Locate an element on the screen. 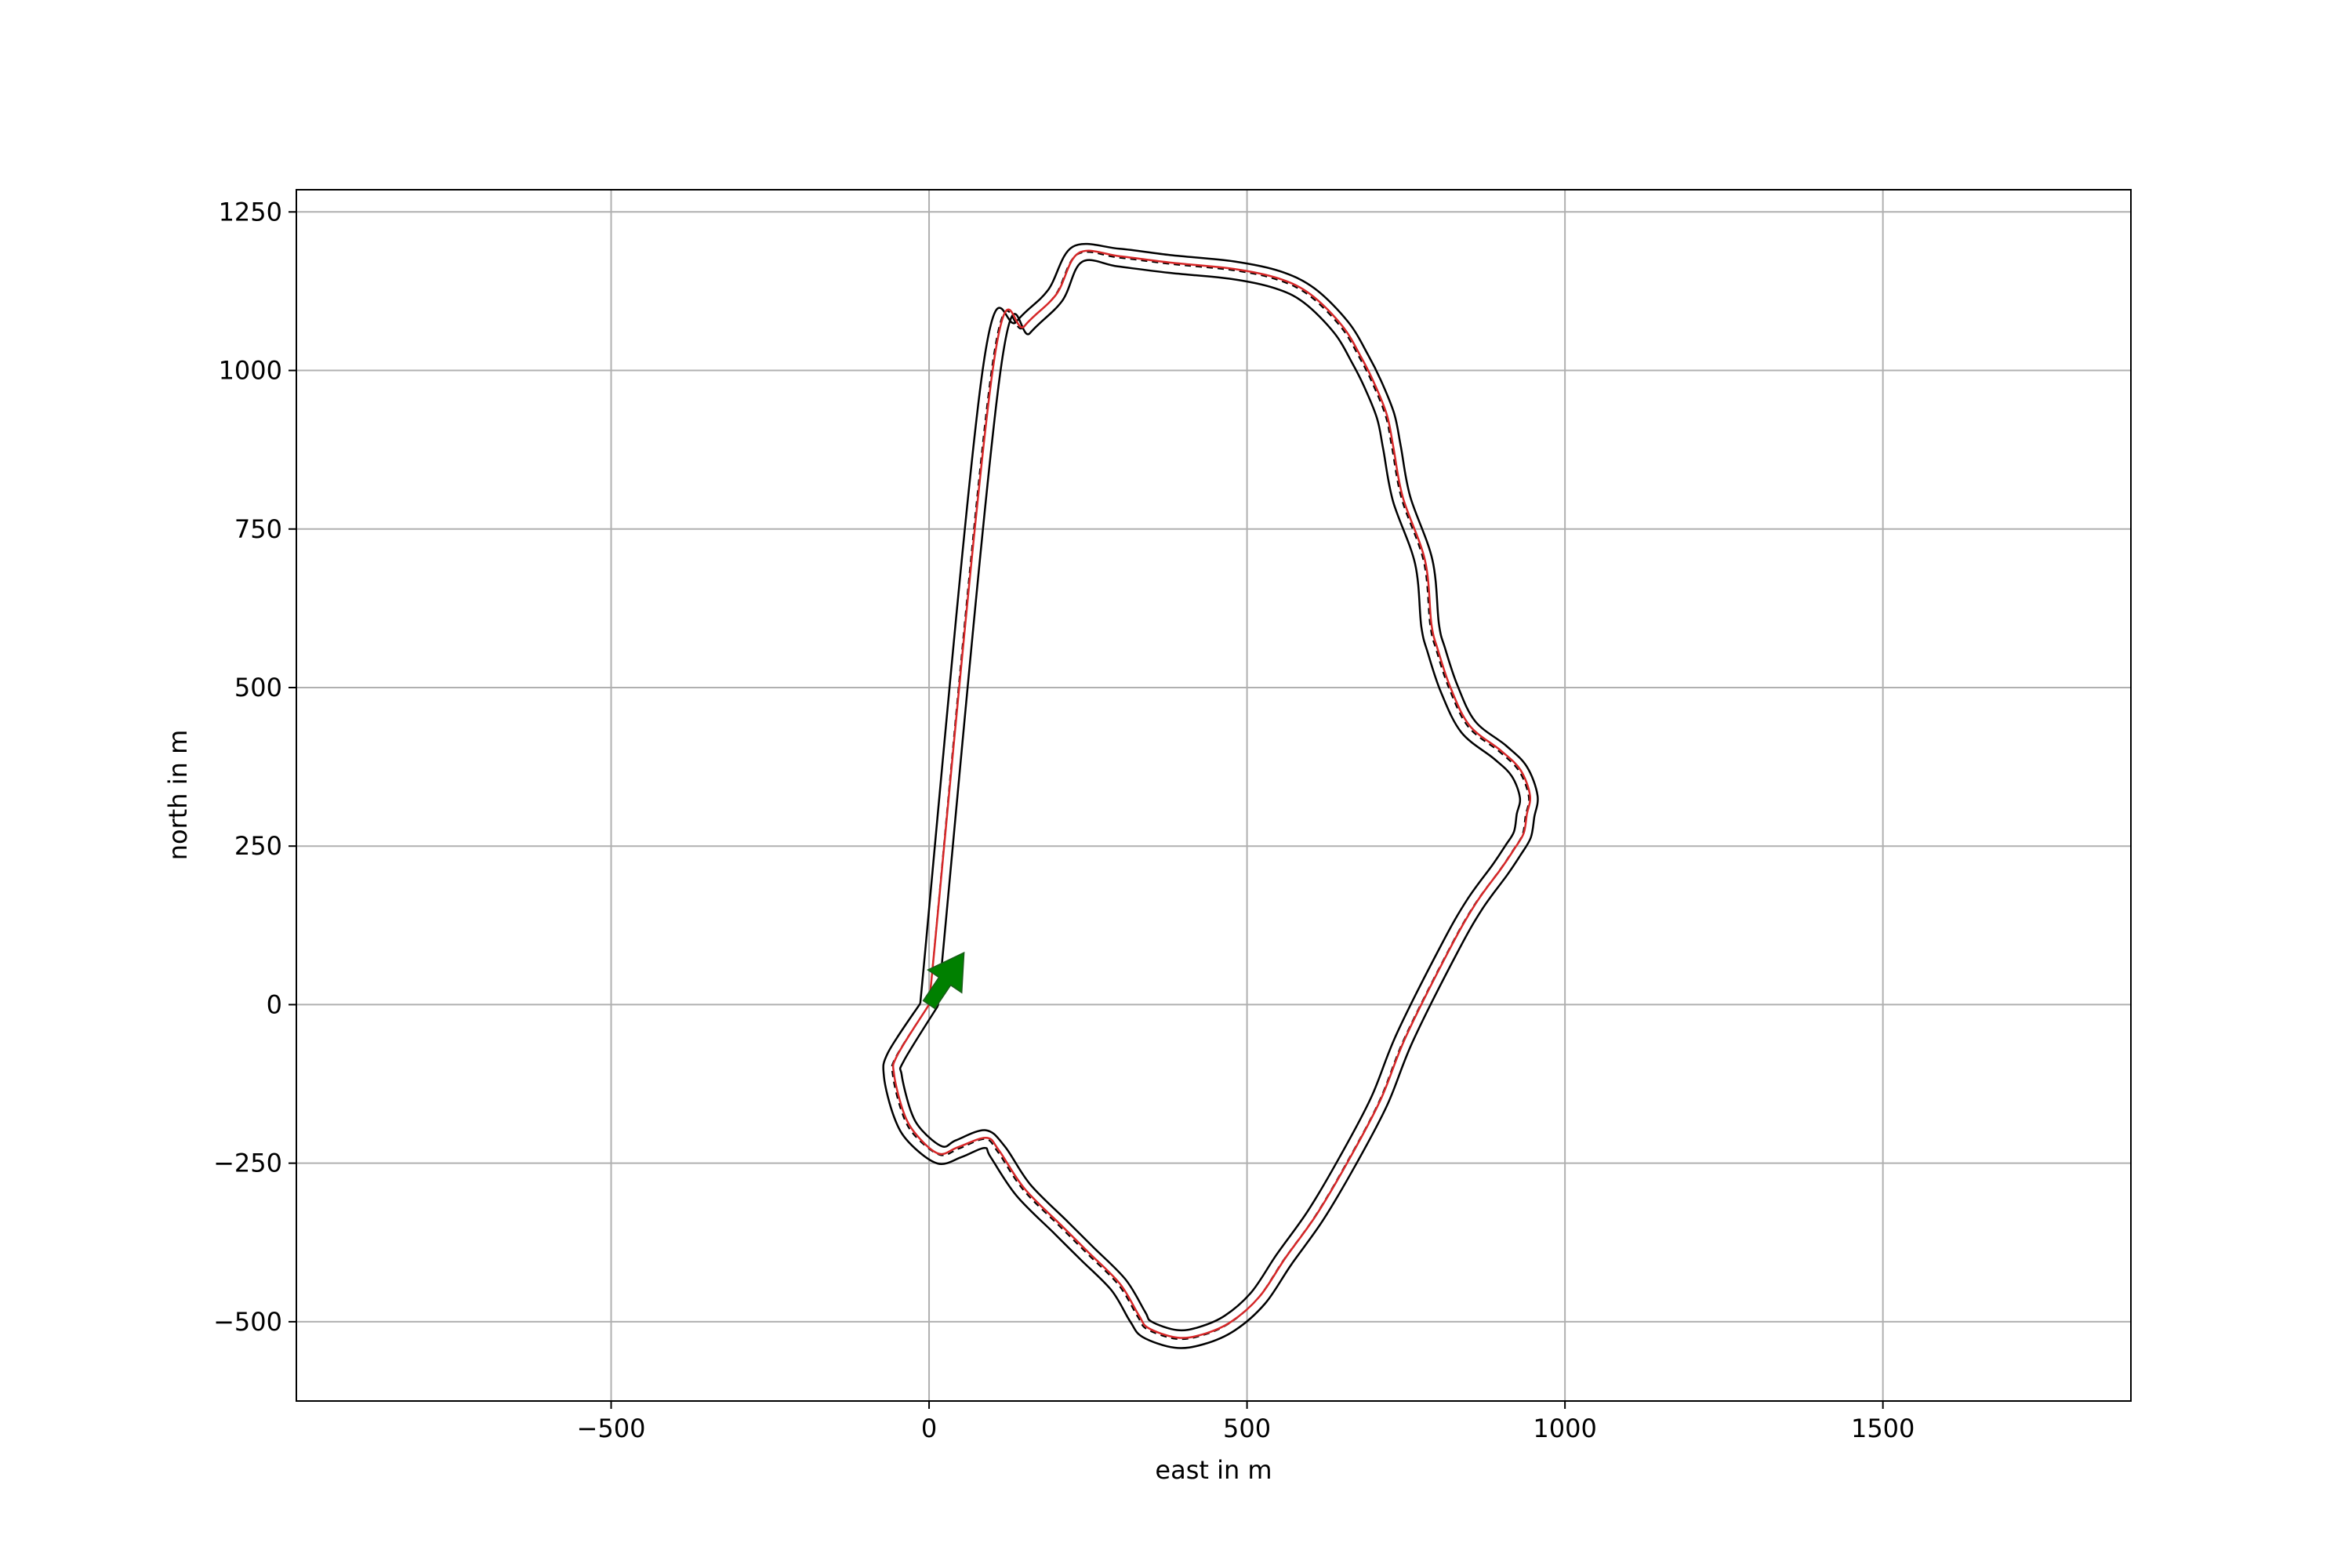  x-tick-label: 1000 is located at coordinates (1564, 1428).